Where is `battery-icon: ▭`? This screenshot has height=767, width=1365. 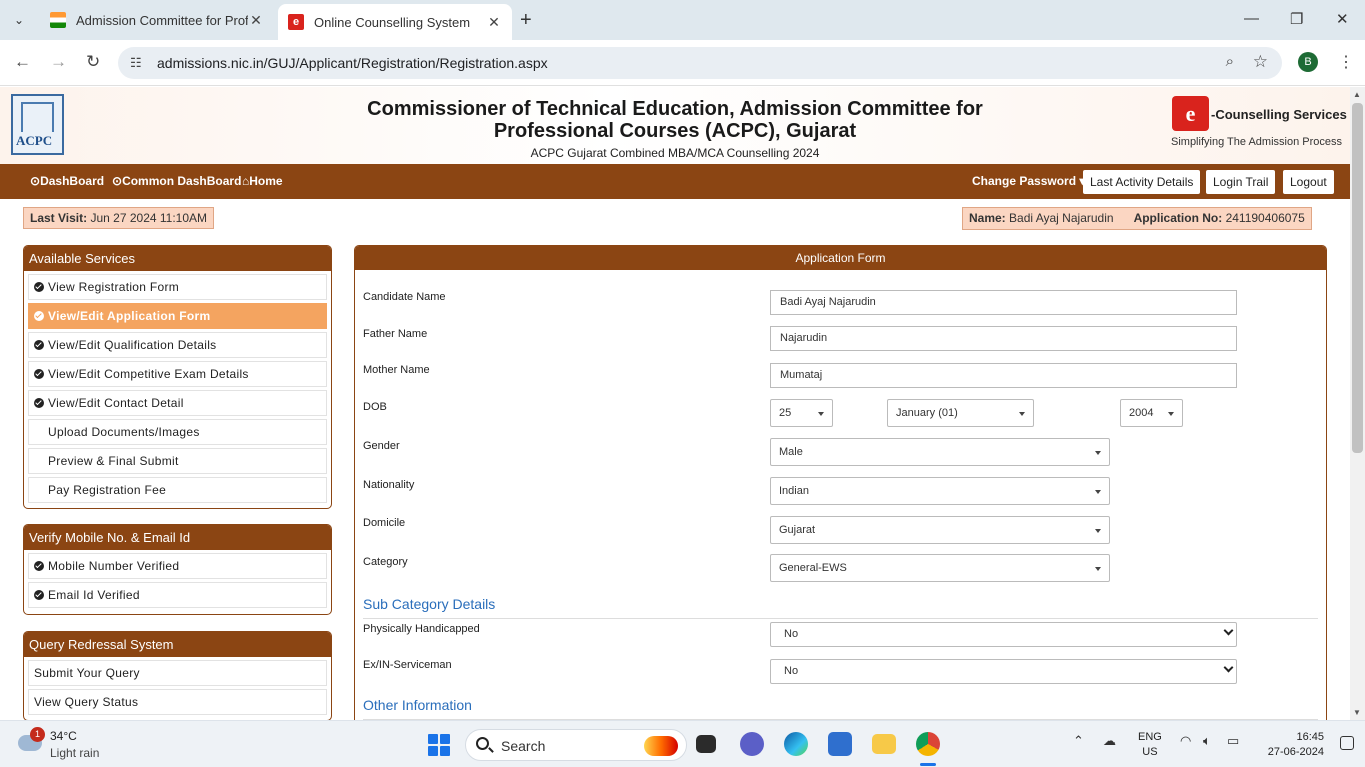 battery-icon: ▭ is located at coordinates (1233, 741).